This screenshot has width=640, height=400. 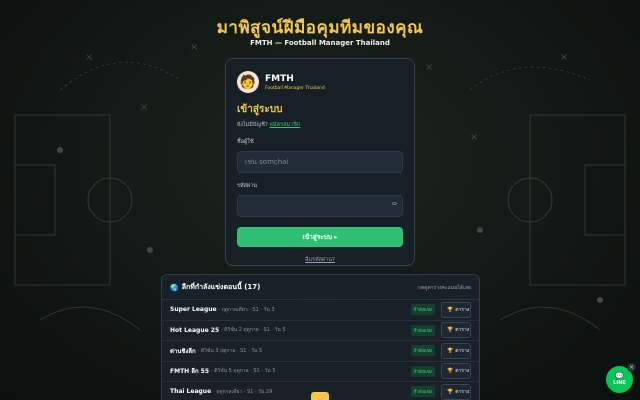 What do you see at coordinates (279, 78) in the screenshot?
I see `brand-name: FMTH` at bounding box center [279, 78].